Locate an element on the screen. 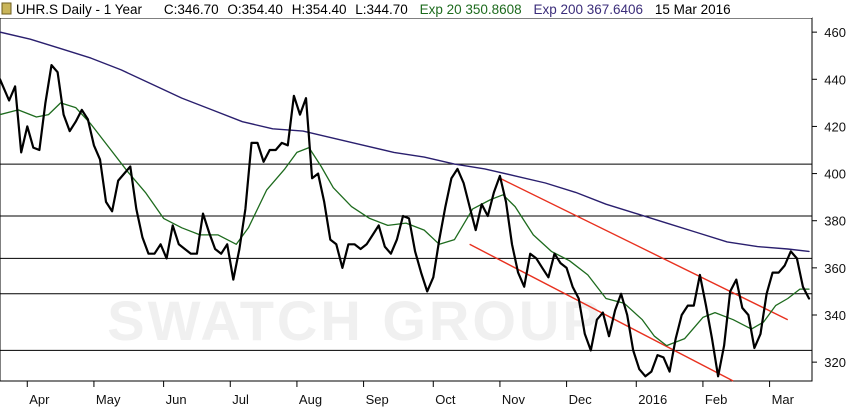 This screenshot has height=408, width=850. x-tick-label-1: May is located at coordinates (108, 399).